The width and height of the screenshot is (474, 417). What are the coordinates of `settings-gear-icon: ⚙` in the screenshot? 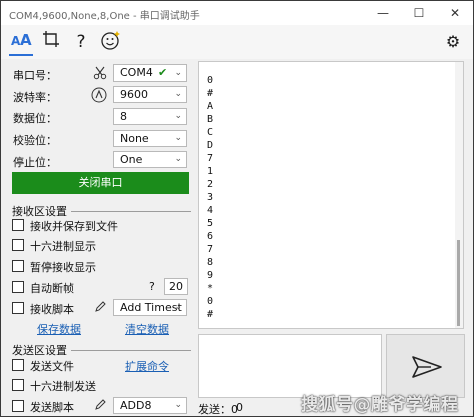 It's located at (453, 42).